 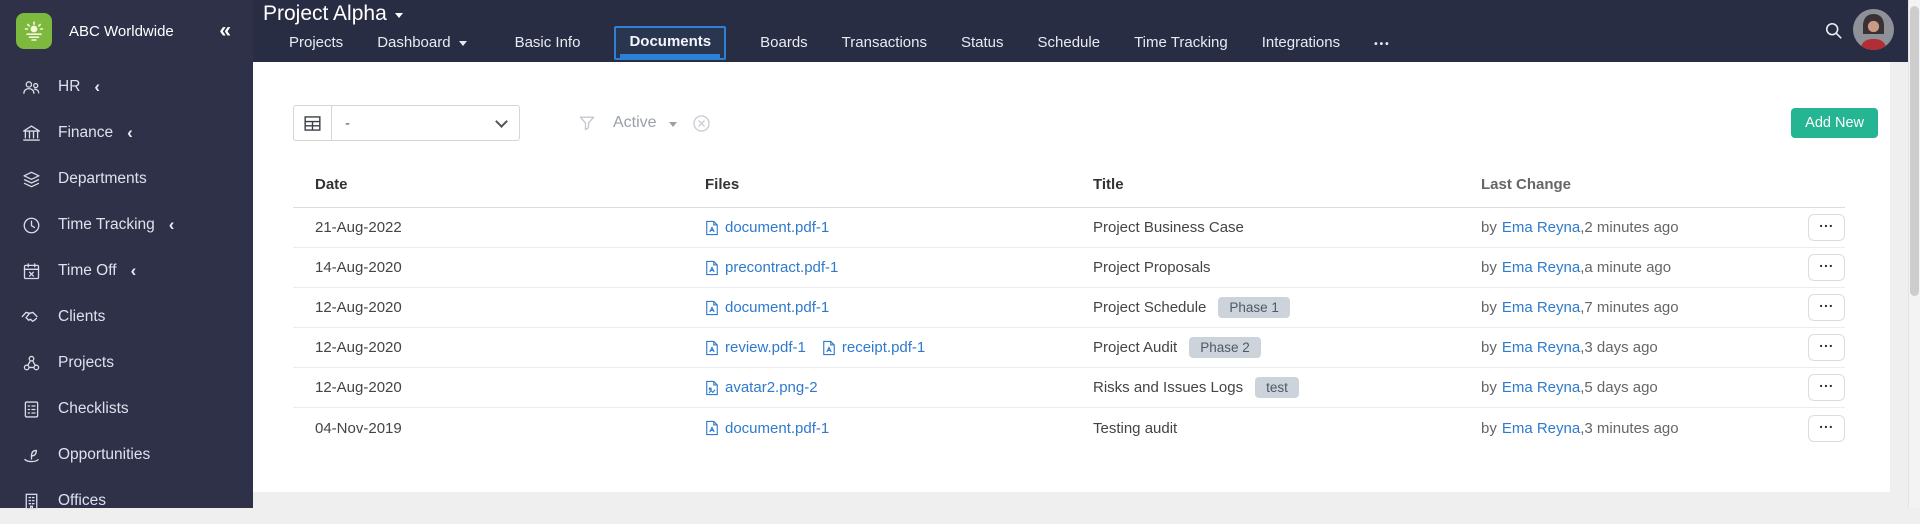 What do you see at coordinates (106, 225) in the screenshot?
I see `sidebar-item-label: Time Tracking` at bounding box center [106, 225].